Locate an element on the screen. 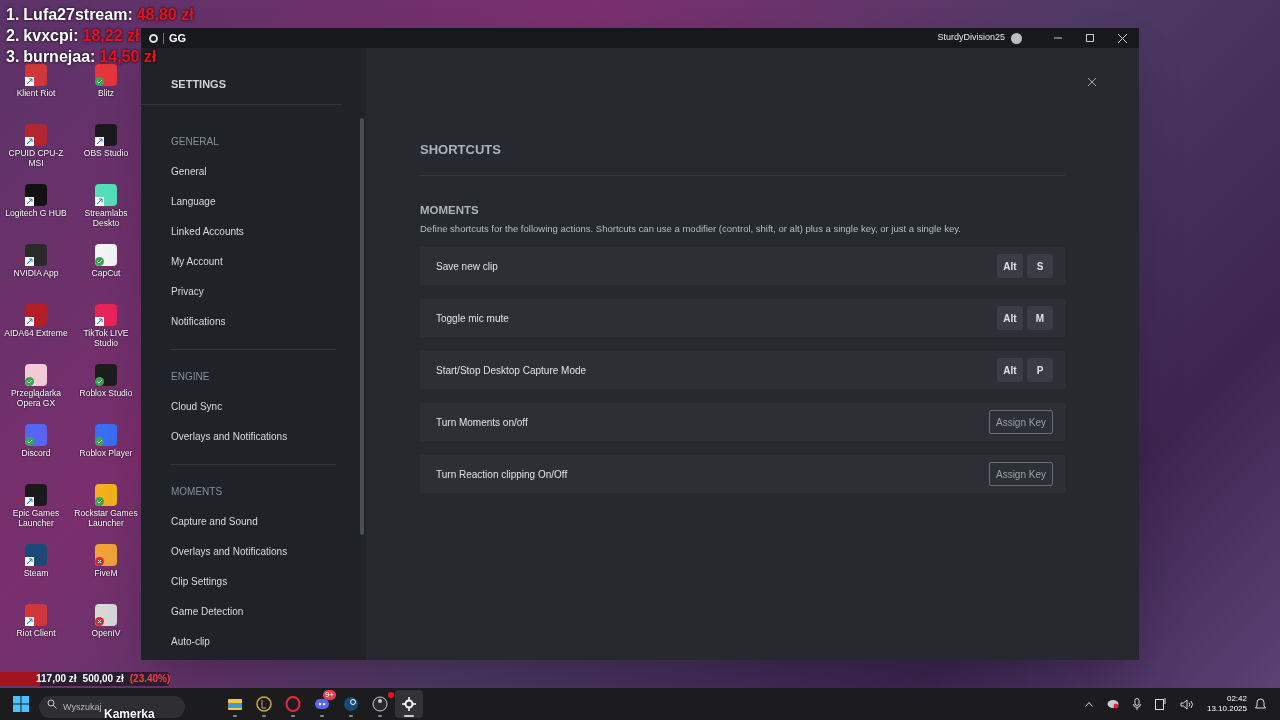  minimize-icon is located at coordinates (1058, 38).